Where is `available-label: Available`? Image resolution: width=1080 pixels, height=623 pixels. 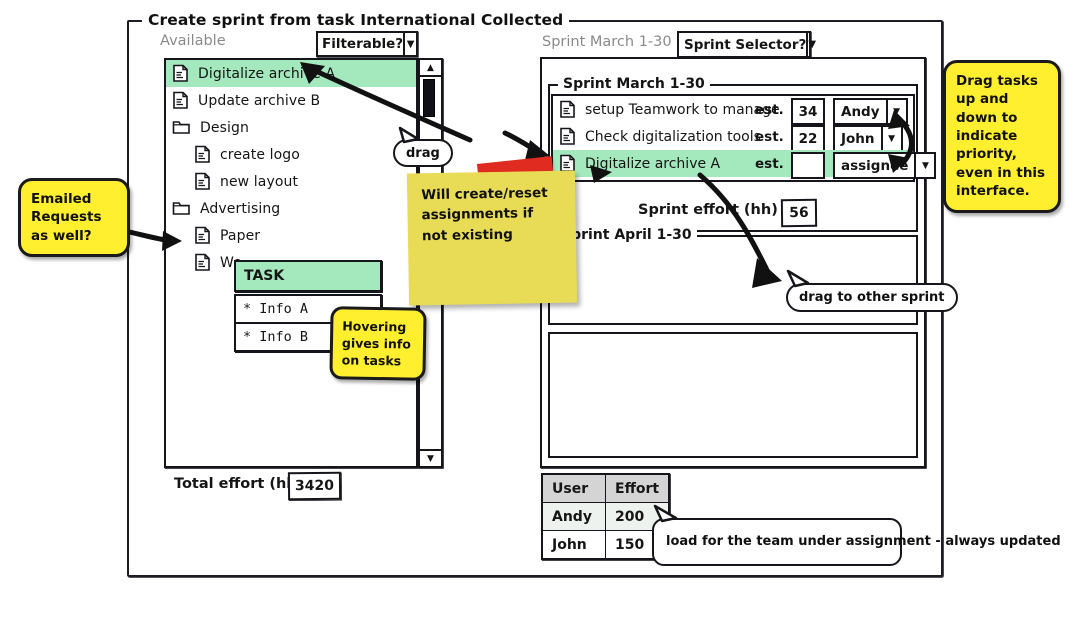
available-label: Available is located at coordinates (193, 41).